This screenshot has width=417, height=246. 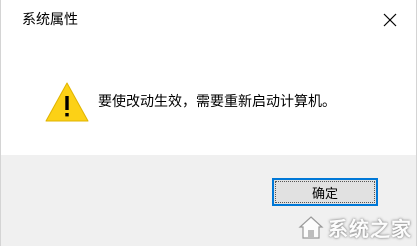 I want to click on window-title: 系统属性, so click(x=50, y=20).